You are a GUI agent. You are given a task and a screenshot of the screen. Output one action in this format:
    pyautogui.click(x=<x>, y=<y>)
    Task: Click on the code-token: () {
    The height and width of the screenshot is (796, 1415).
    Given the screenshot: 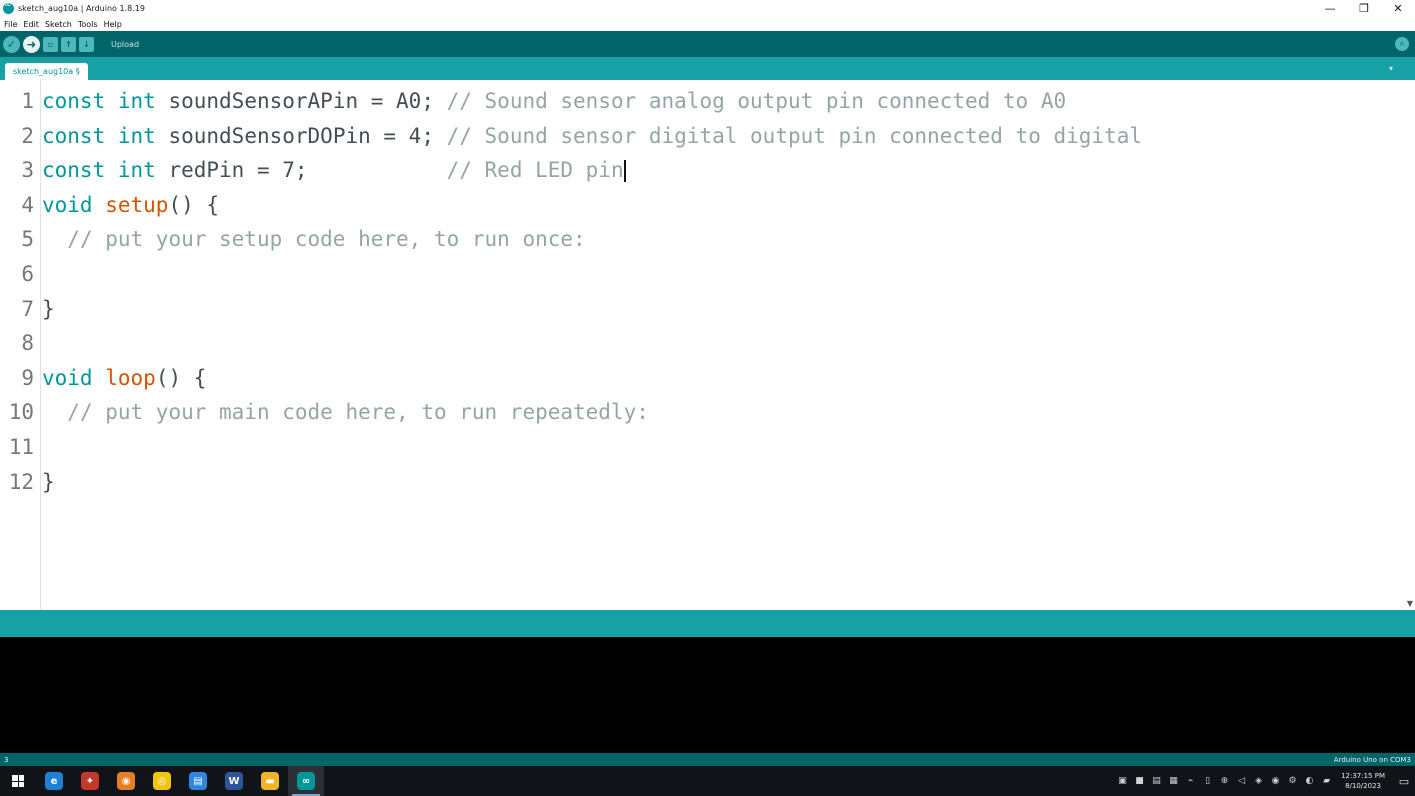 What is the action you would take?
    pyautogui.click(x=194, y=204)
    